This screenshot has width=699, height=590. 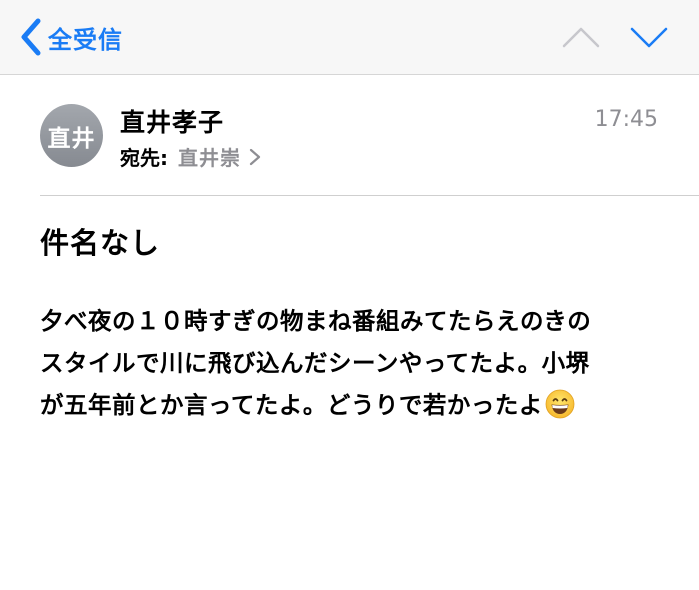 What do you see at coordinates (369, 195) in the screenshot?
I see `header-divider` at bounding box center [369, 195].